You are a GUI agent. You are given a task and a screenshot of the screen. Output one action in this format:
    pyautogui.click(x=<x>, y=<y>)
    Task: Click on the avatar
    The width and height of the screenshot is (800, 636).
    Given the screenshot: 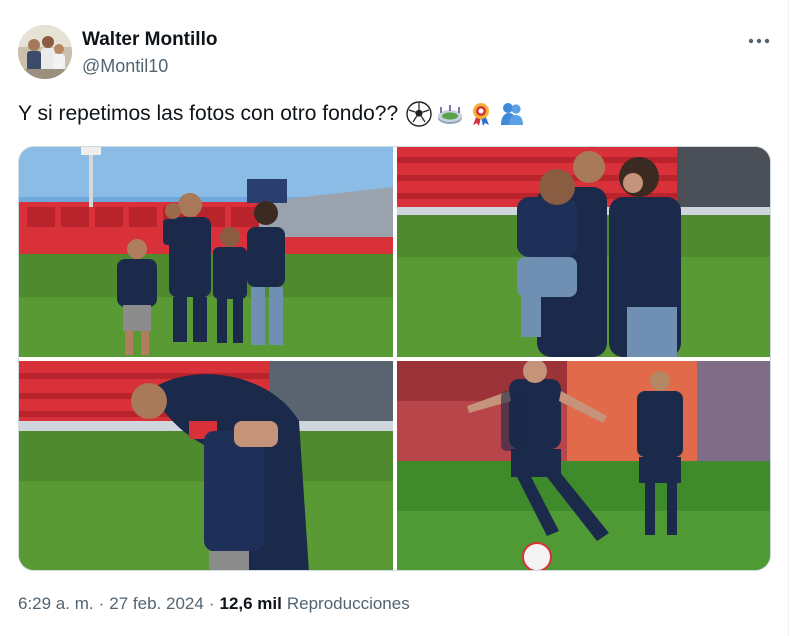 What is the action you would take?
    pyautogui.click(x=45, y=52)
    